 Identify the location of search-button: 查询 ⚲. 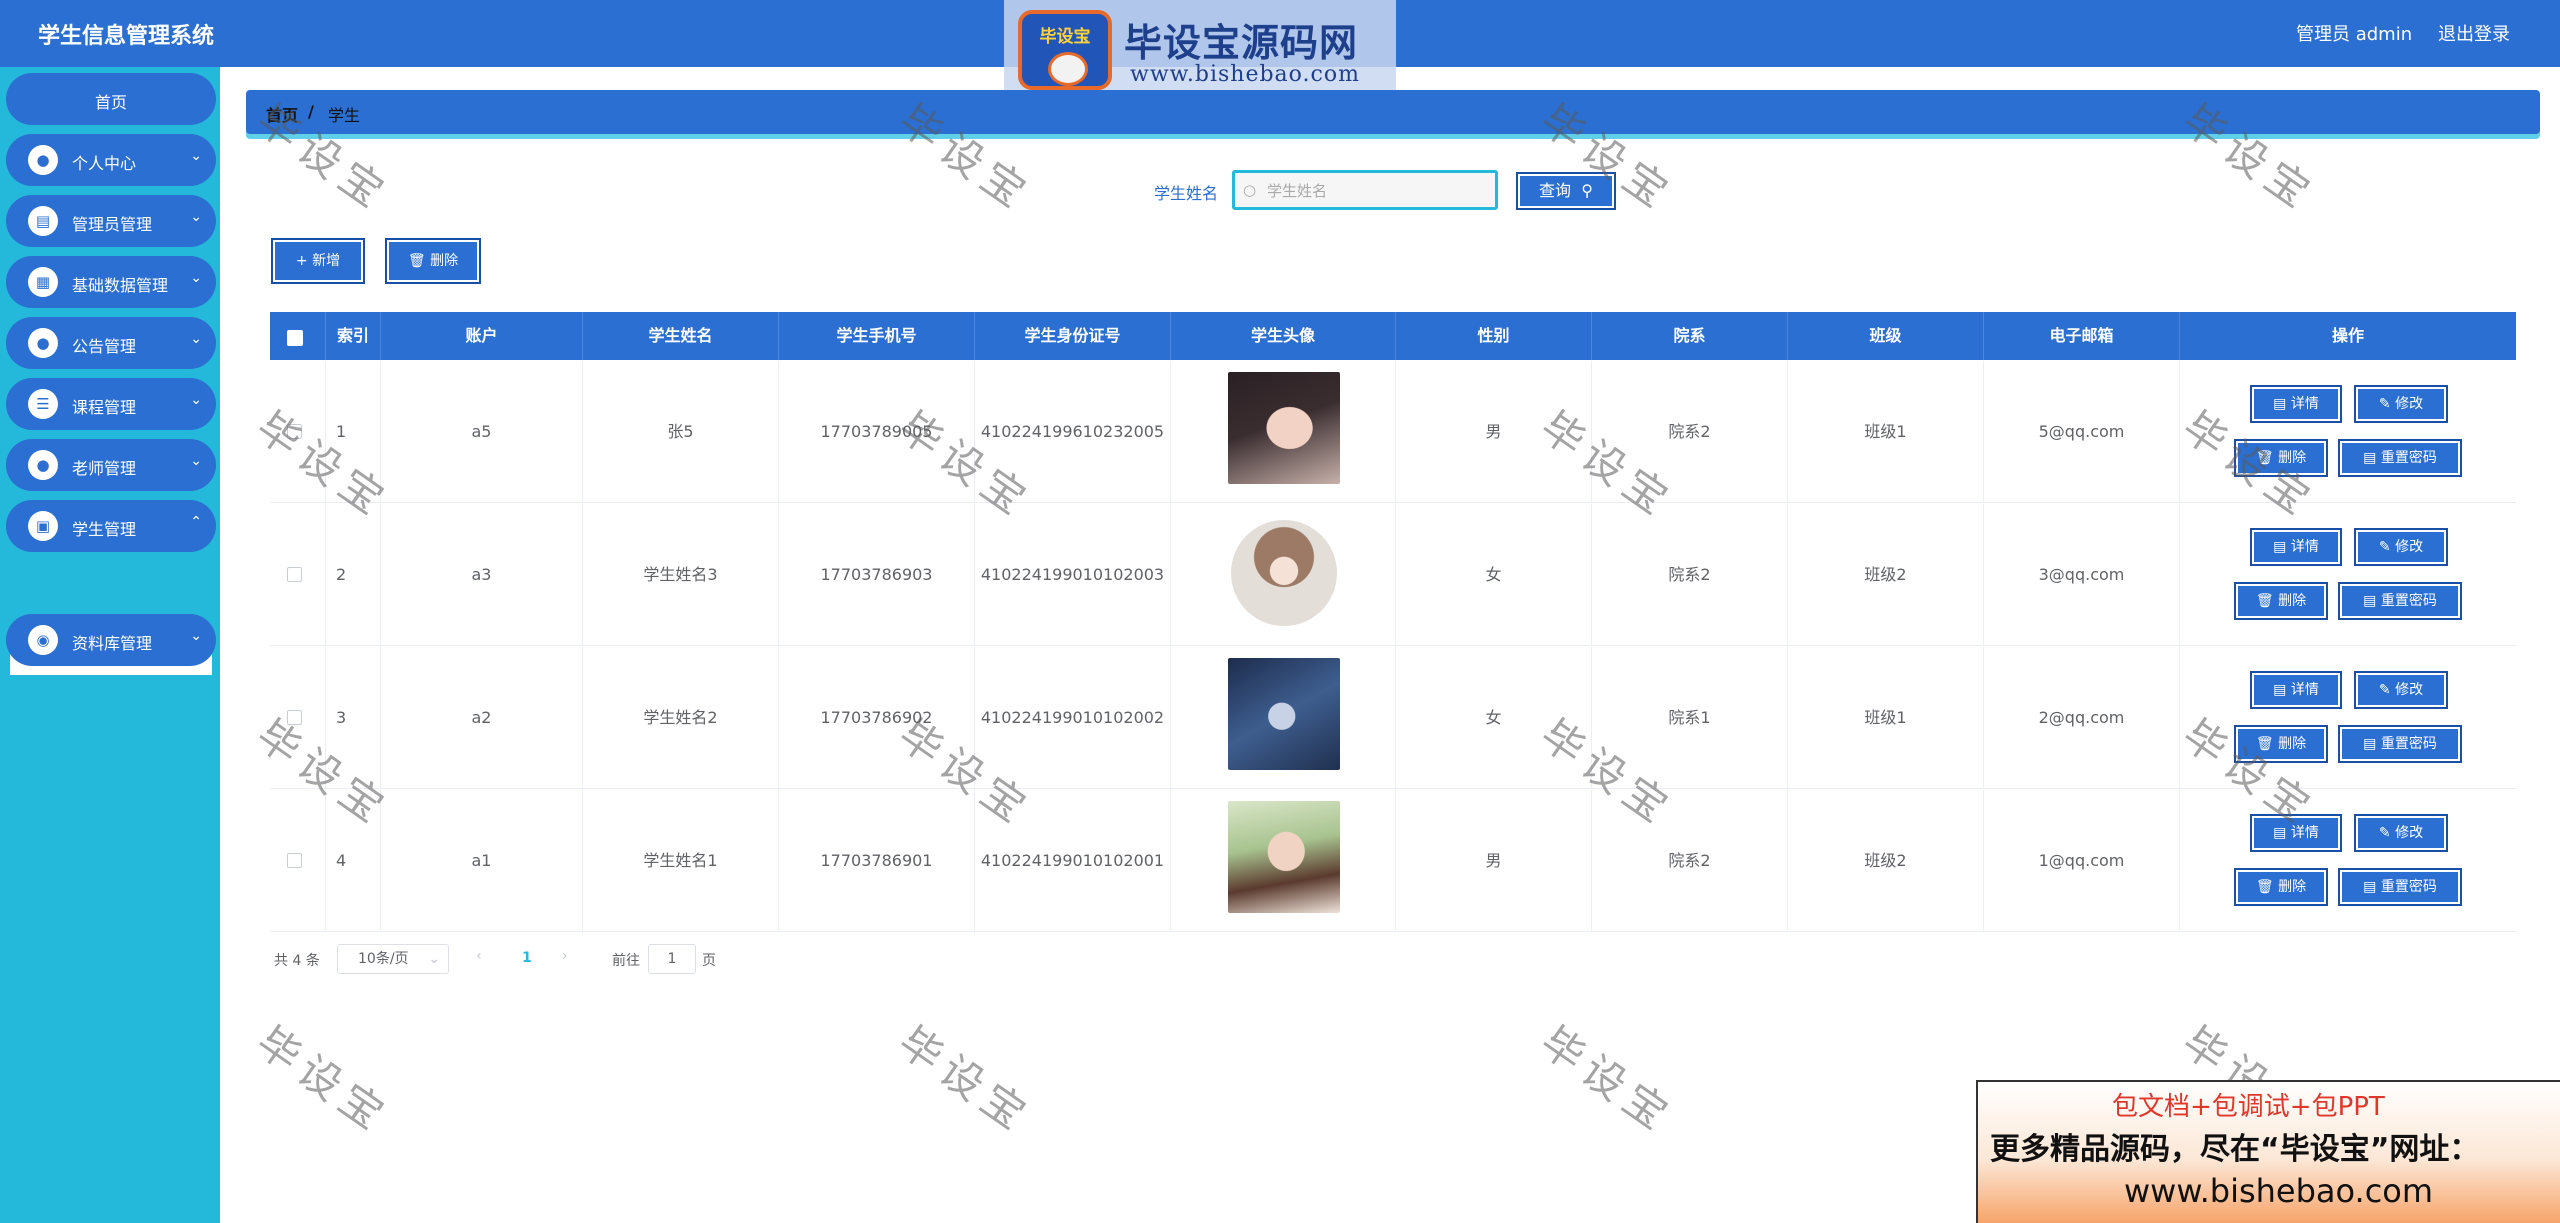
(1566, 191).